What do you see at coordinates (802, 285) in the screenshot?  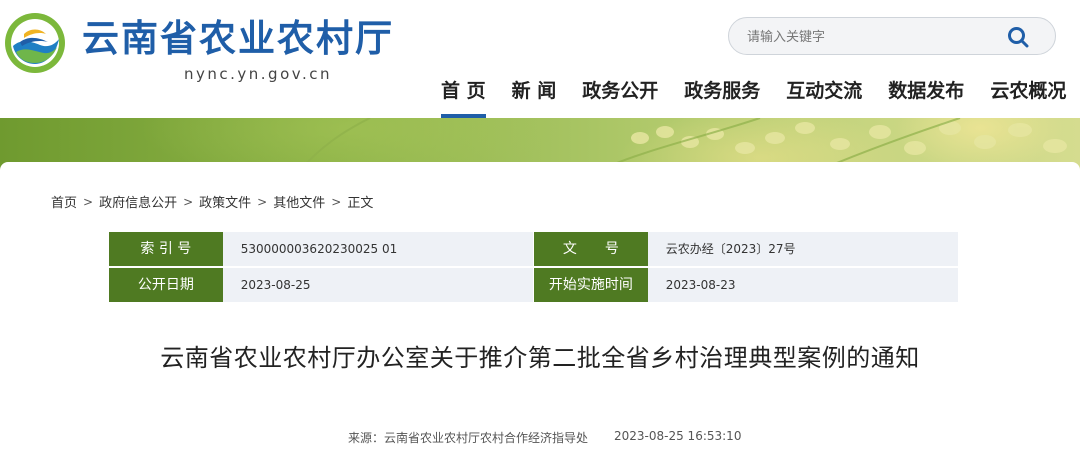 I see `effective-date-value: 2023-08-23` at bounding box center [802, 285].